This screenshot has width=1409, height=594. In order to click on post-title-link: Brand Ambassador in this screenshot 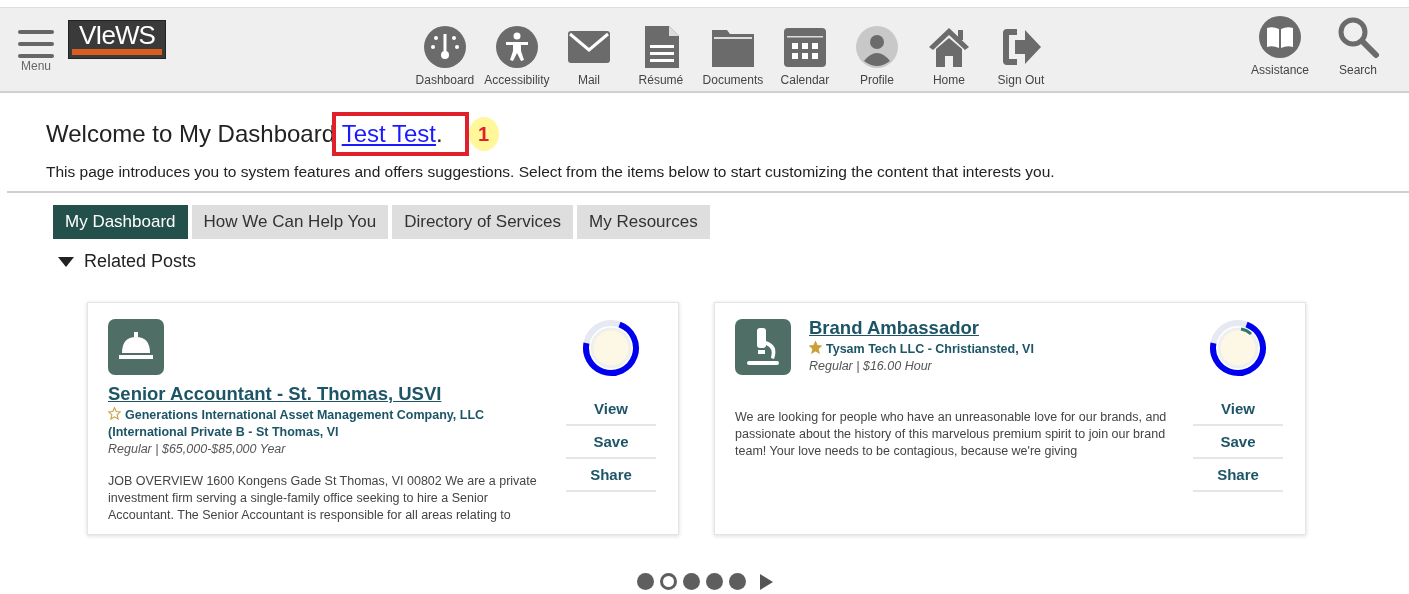, I will do `click(921, 328)`.